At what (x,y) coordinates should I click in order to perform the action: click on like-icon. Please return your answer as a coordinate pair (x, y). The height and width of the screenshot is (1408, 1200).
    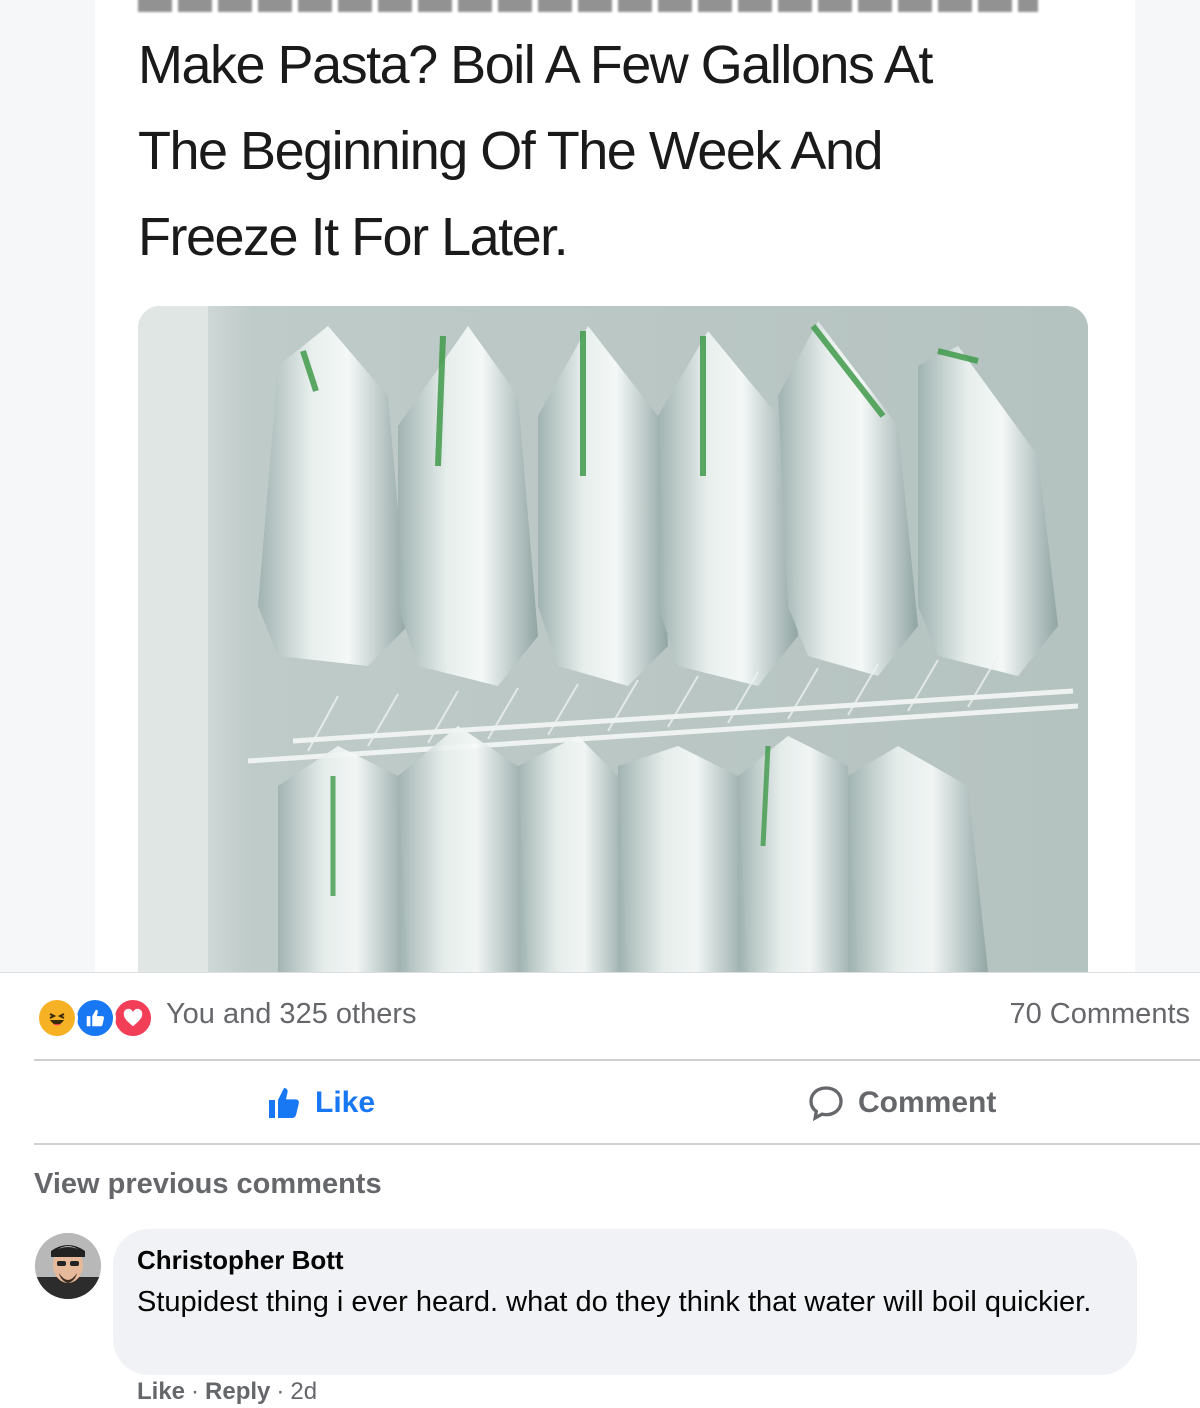
    Looking at the image, I should click on (95, 1018).